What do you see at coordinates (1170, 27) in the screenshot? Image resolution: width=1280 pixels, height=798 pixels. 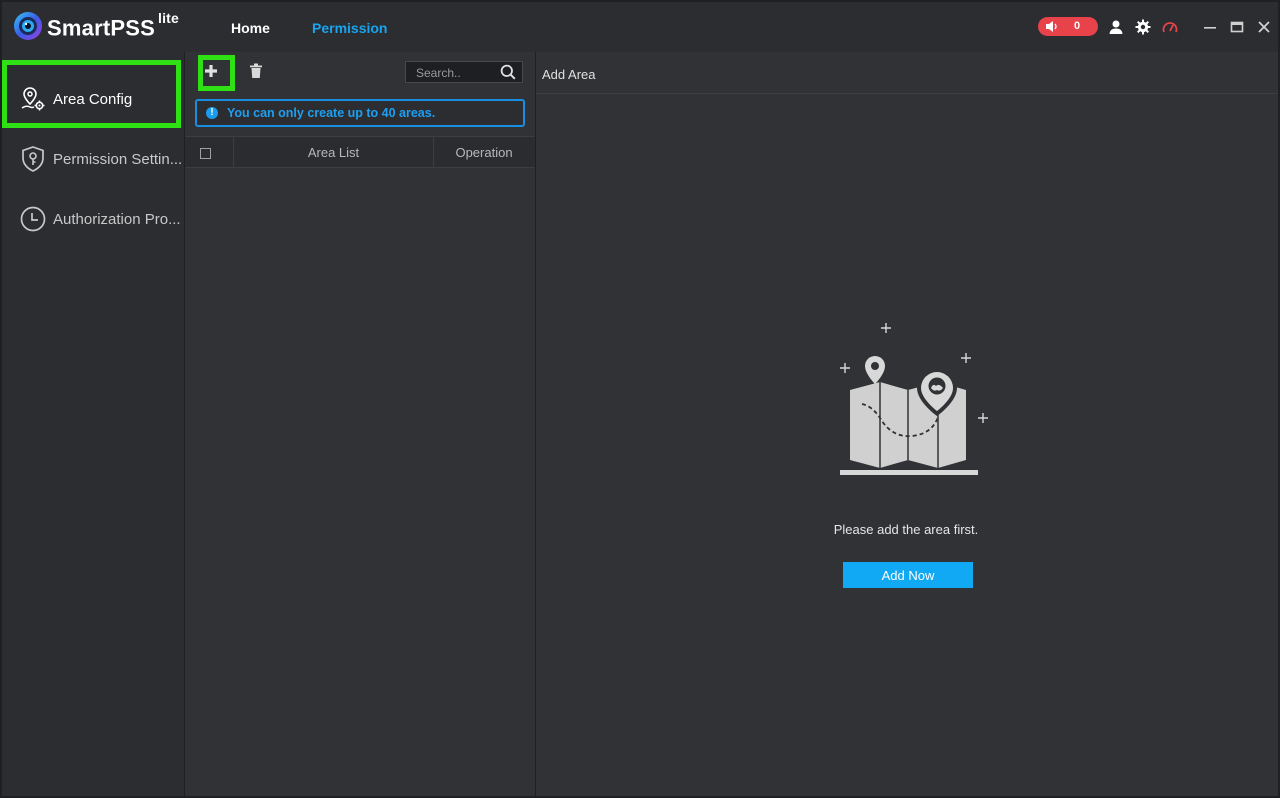 I see `performance-gauge-icon` at bounding box center [1170, 27].